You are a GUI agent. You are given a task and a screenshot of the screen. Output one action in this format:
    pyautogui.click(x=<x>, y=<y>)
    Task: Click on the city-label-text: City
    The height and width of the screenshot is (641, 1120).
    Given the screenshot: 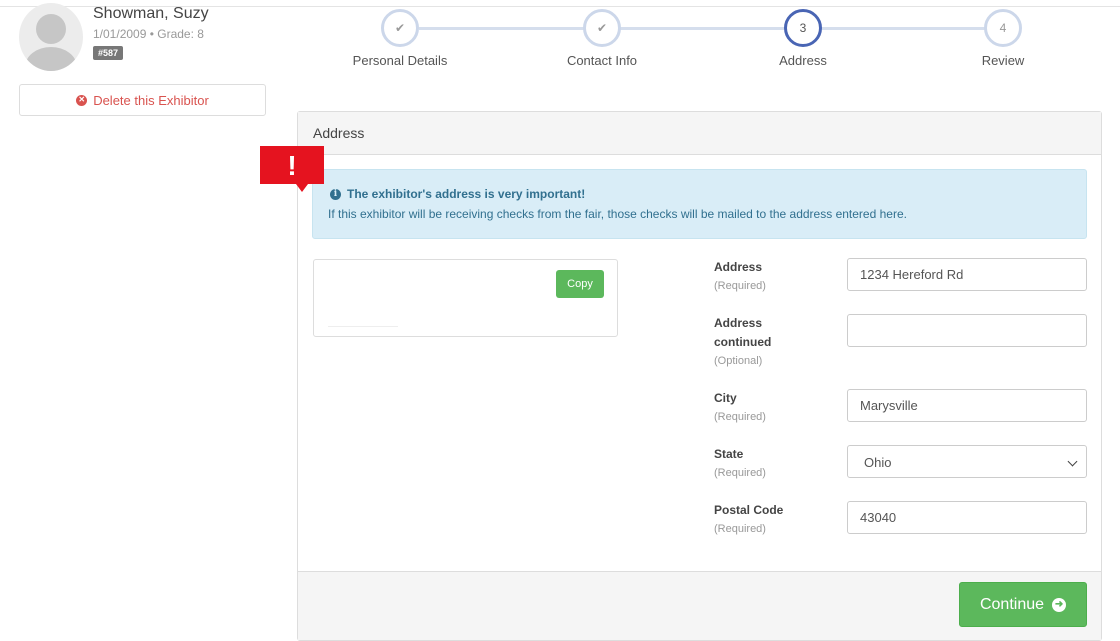 What is the action you would take?
    pyautogui.click(x=725, y=398)
    